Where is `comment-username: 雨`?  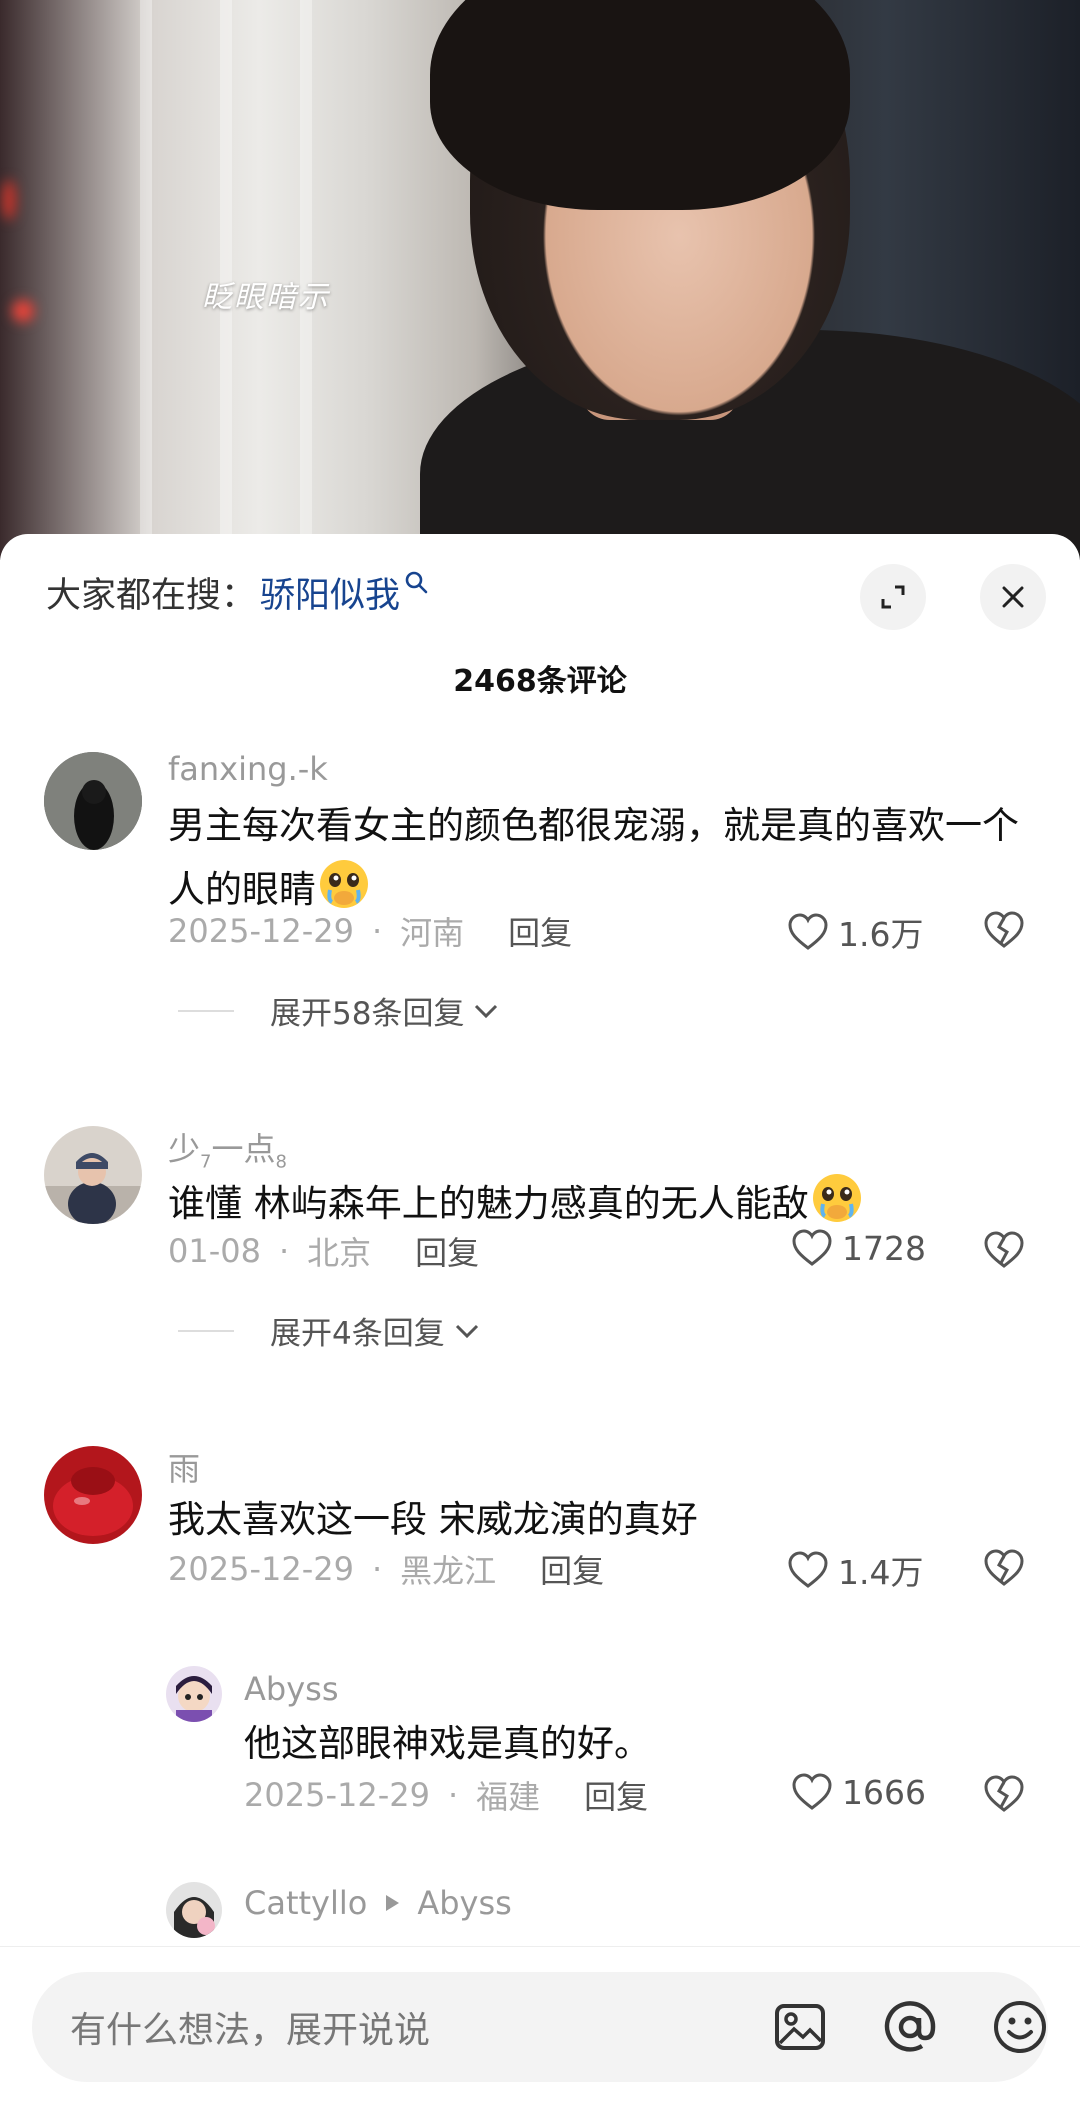
comment-username: 雨 is located at coordinates (184, 1467).